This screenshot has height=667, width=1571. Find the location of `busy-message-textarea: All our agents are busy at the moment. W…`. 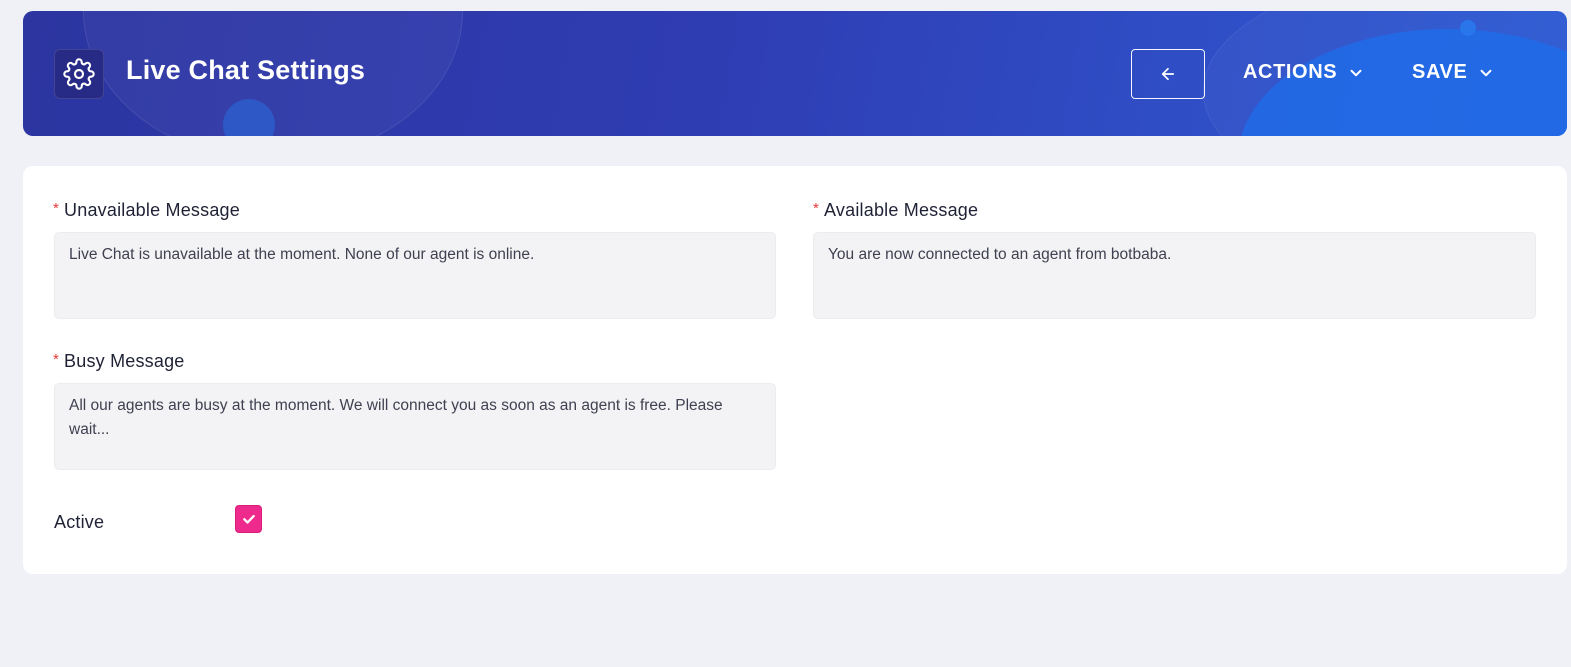

busy-message-textarea: All our agents are busy at the moment. W… is located at coordinates (415, 426).